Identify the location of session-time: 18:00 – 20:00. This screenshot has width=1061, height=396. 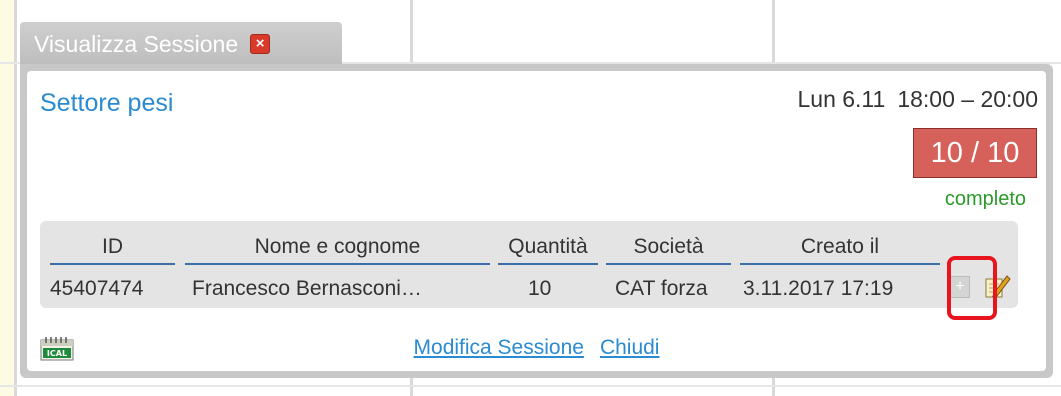
(967, 99).